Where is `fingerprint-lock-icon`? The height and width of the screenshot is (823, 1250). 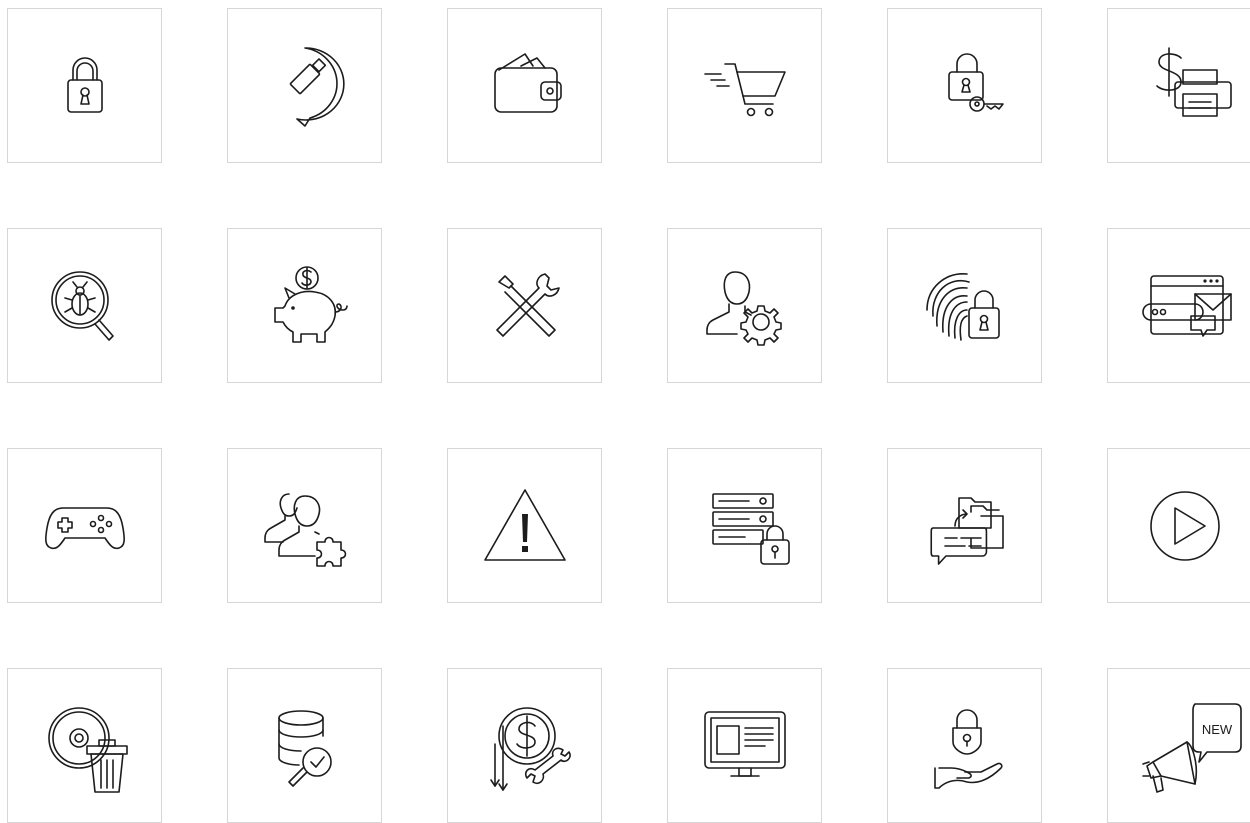 fingerprint-lock-icon is located at coordinates (965, 306).